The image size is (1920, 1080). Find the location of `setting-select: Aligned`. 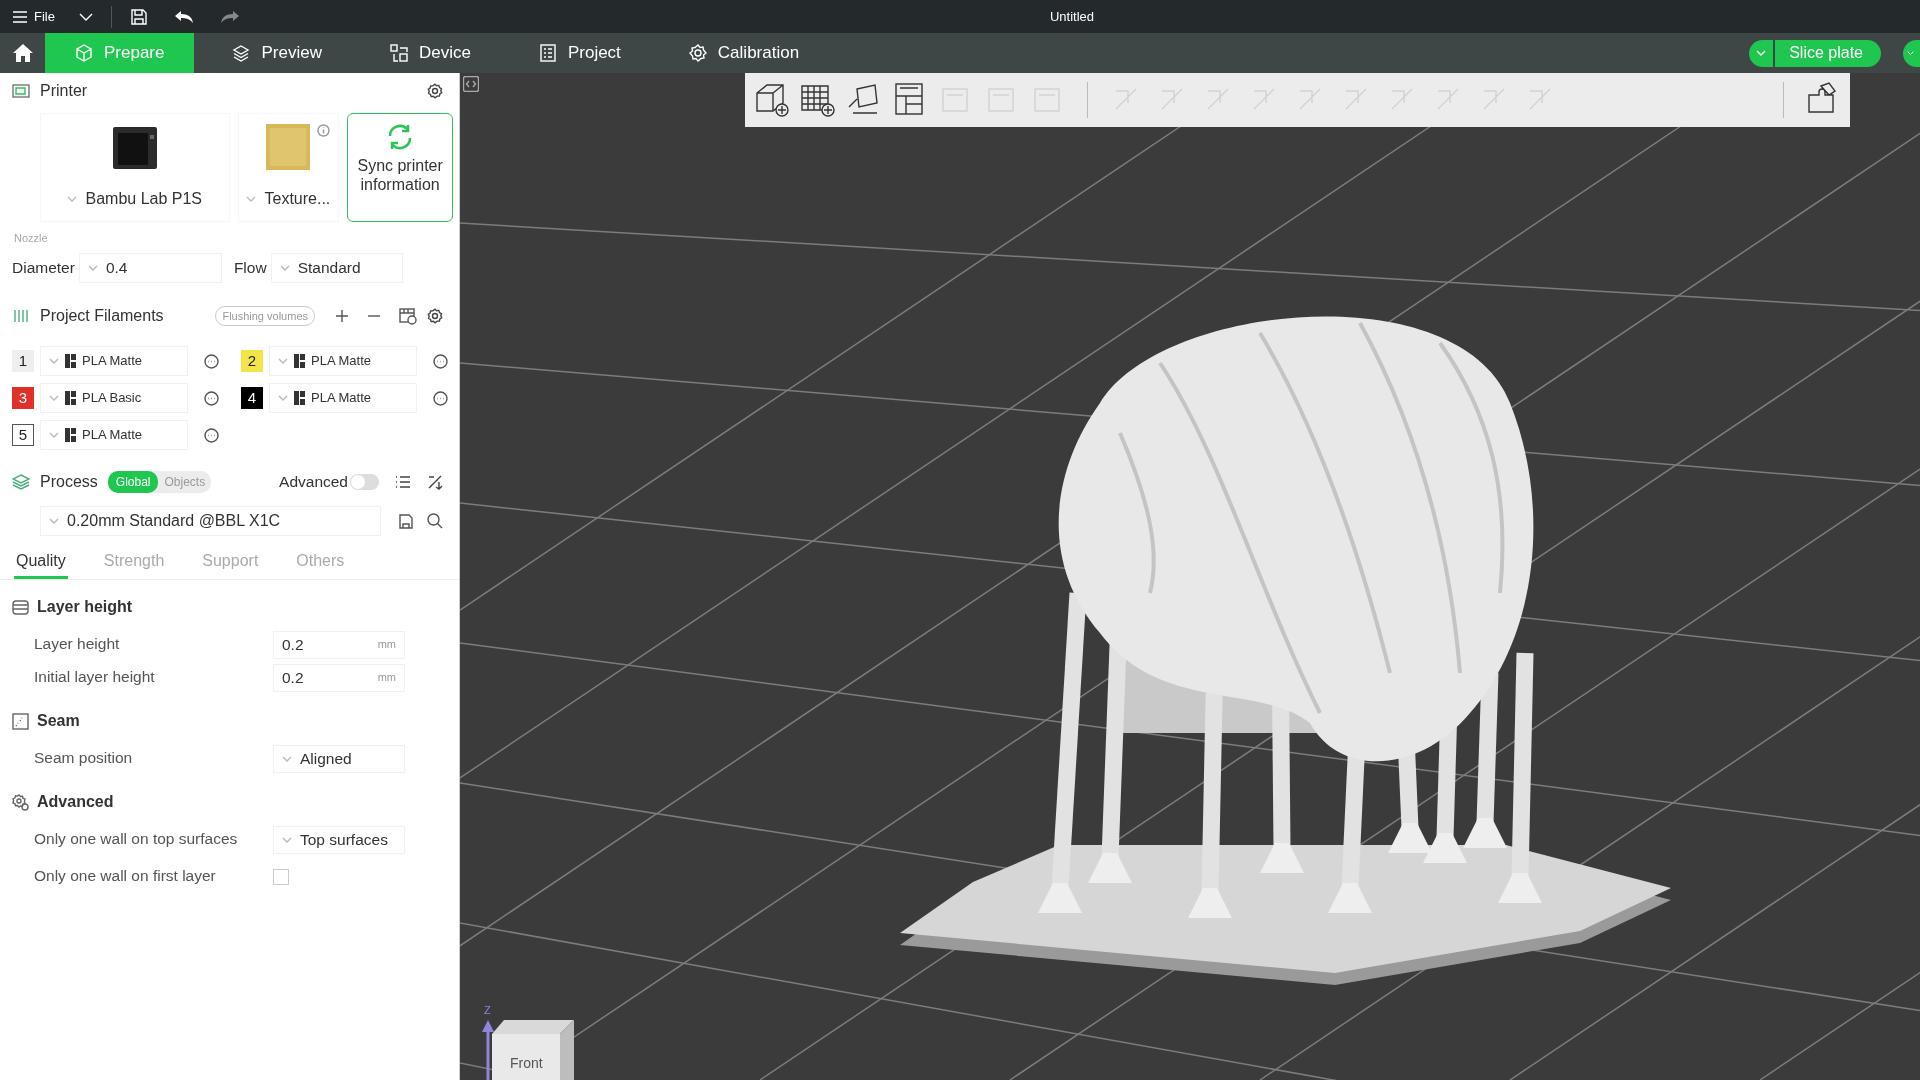

setting-select: Aligned is located at coordinates (339, 758).